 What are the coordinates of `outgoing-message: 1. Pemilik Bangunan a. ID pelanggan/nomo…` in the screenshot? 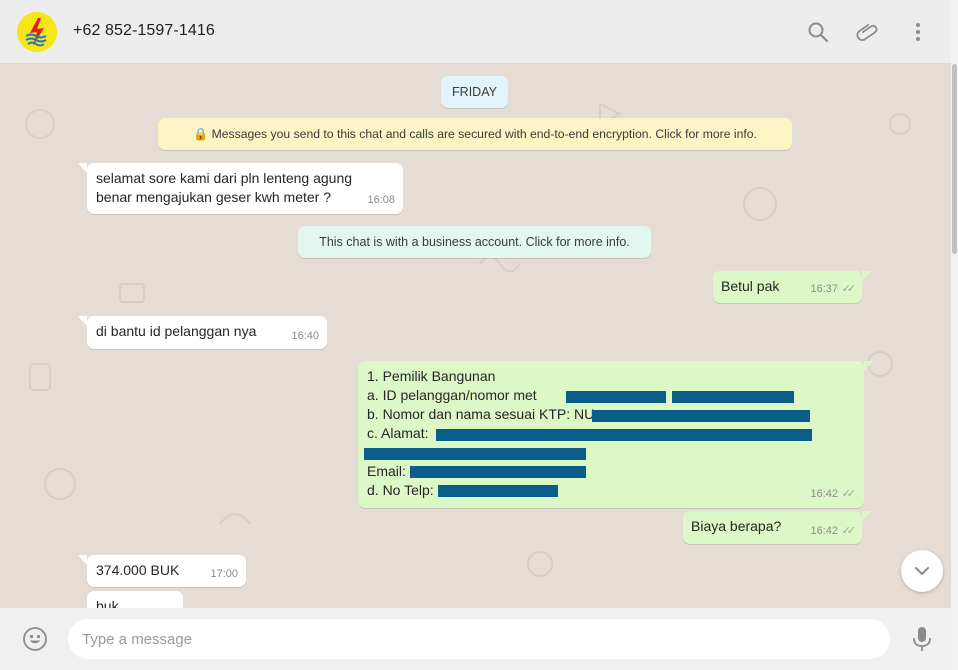 It's located at (611, 434).